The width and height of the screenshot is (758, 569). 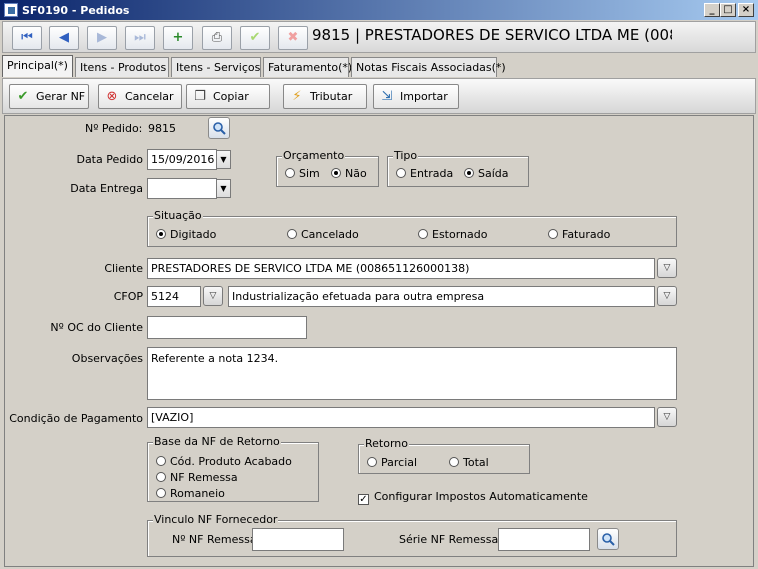 I want to click on situacao-cancelado-label: Cancelado, so click(x=330, y=234).